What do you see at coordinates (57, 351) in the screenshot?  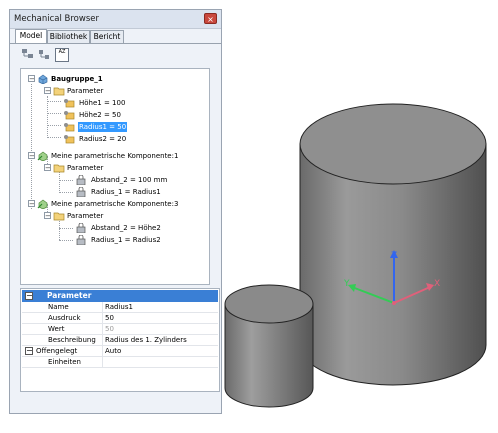 I see `property-key: Offengelegt` at bounding box center [57, 351].